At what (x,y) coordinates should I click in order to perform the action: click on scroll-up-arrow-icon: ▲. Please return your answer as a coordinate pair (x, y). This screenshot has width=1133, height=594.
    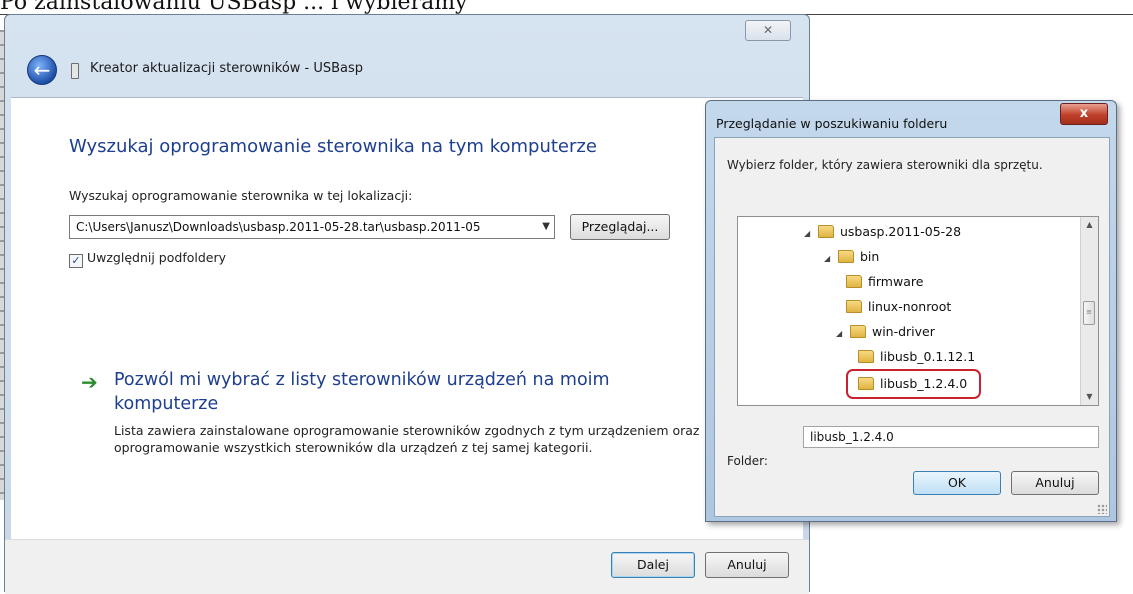
    Looking at the image, I should click on (1089, 225).